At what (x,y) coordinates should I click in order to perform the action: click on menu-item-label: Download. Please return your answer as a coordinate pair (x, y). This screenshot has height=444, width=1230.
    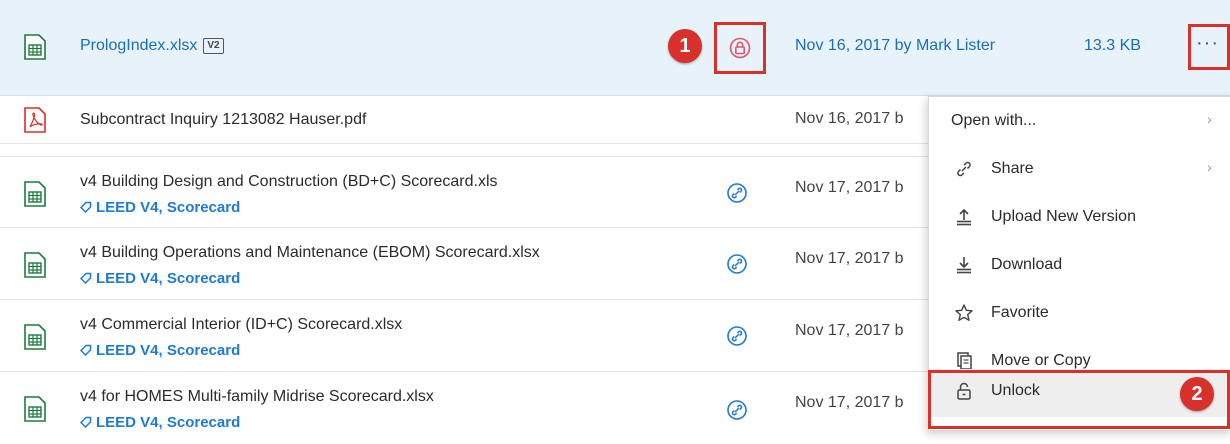
    Looking at the image, I should click on (1027, 264).